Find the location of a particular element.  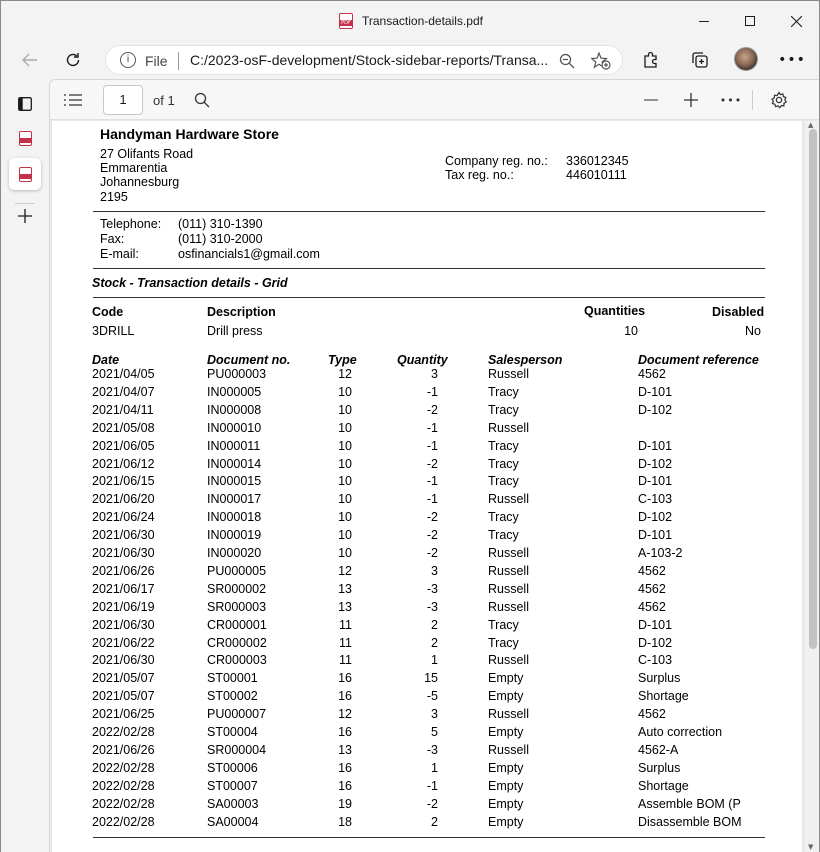

table-cell-document-no: IN000005 is located at coordinates (234, 391).